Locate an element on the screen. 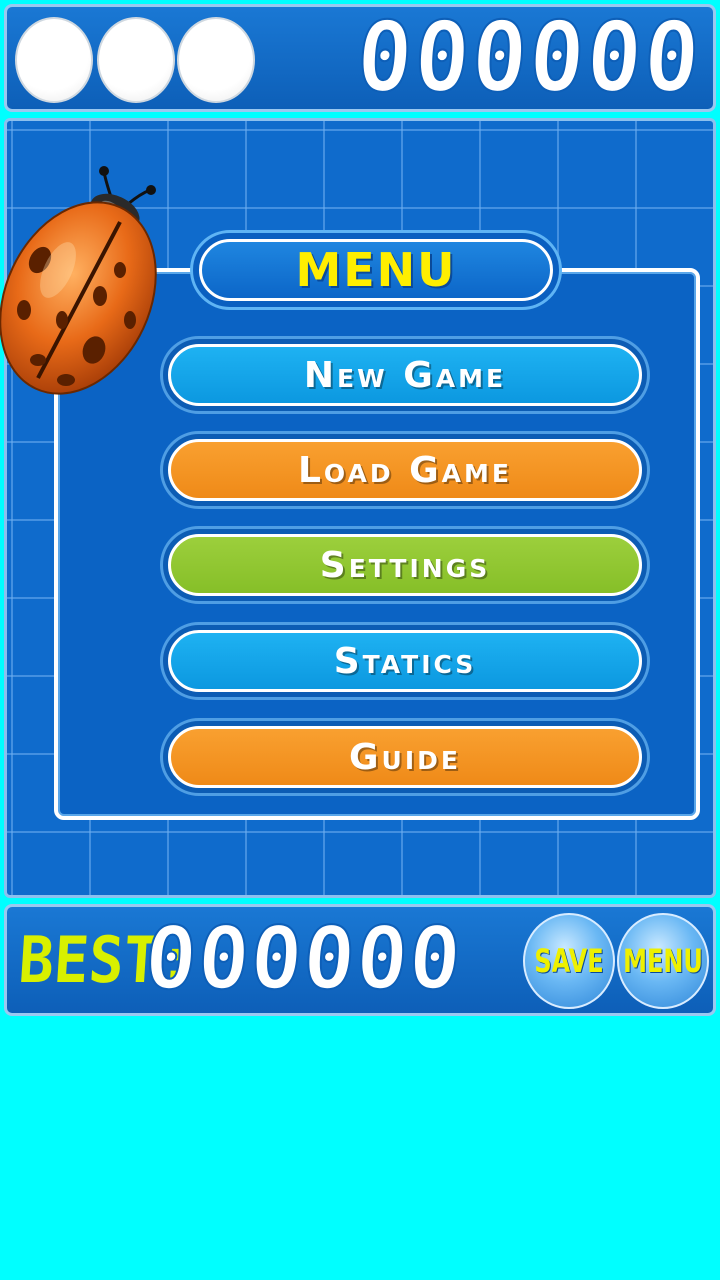 This screenshot has width=720, height=1280. bottom-status-bar: BEST: 000000 SAVE MENU is located at coordinates (360, 960).